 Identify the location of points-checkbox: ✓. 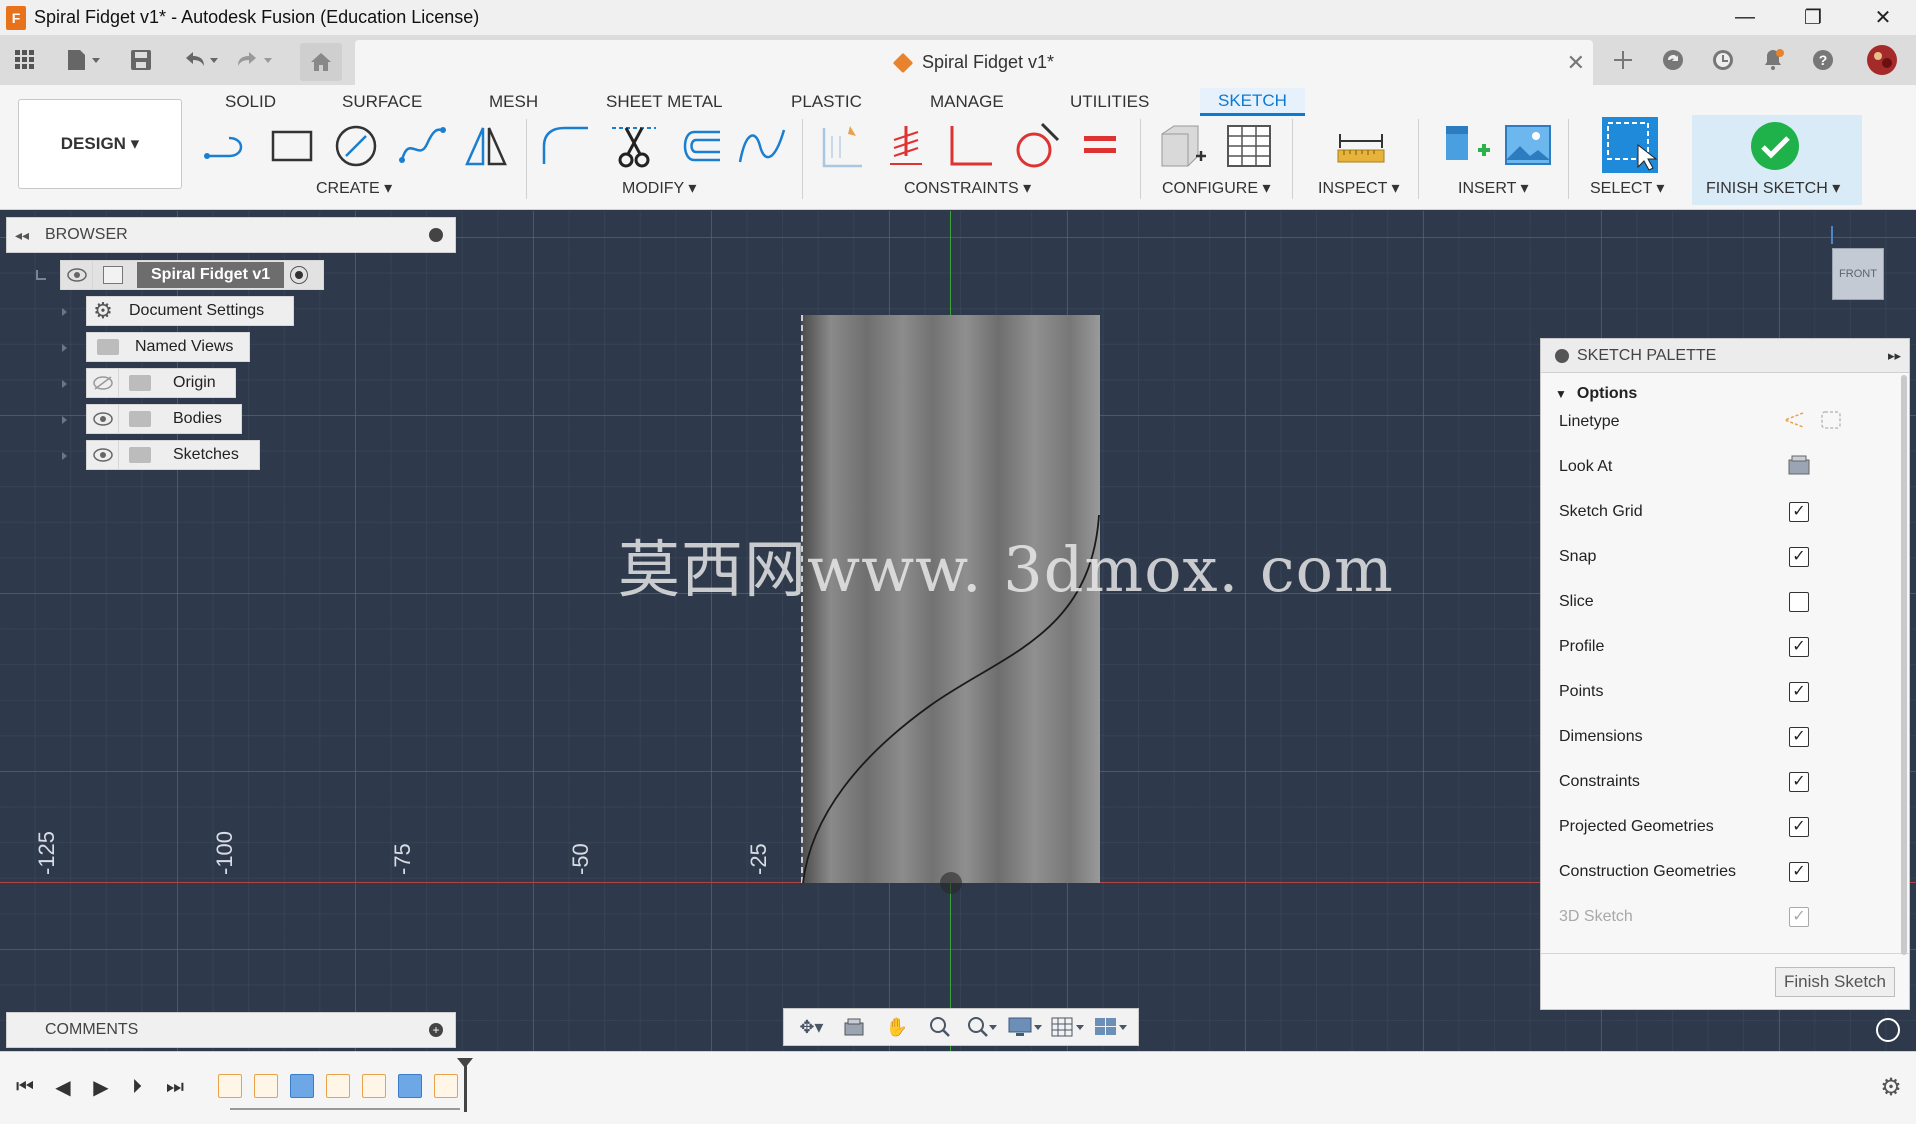
(1799, 692).